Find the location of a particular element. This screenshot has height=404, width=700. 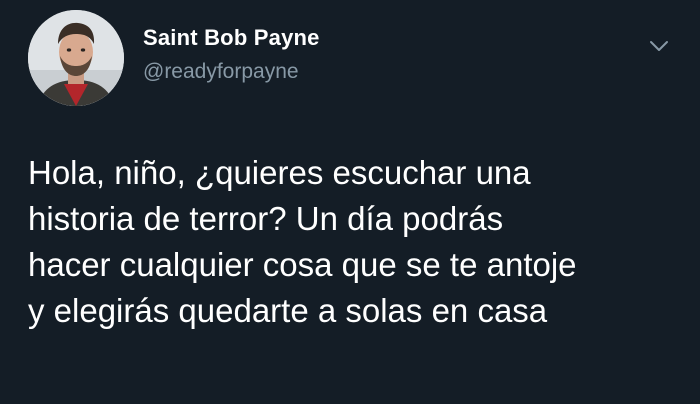

tweet-text-line: Hola, niño, ¿quieres escuchar una is located at coordinates (279, 172).